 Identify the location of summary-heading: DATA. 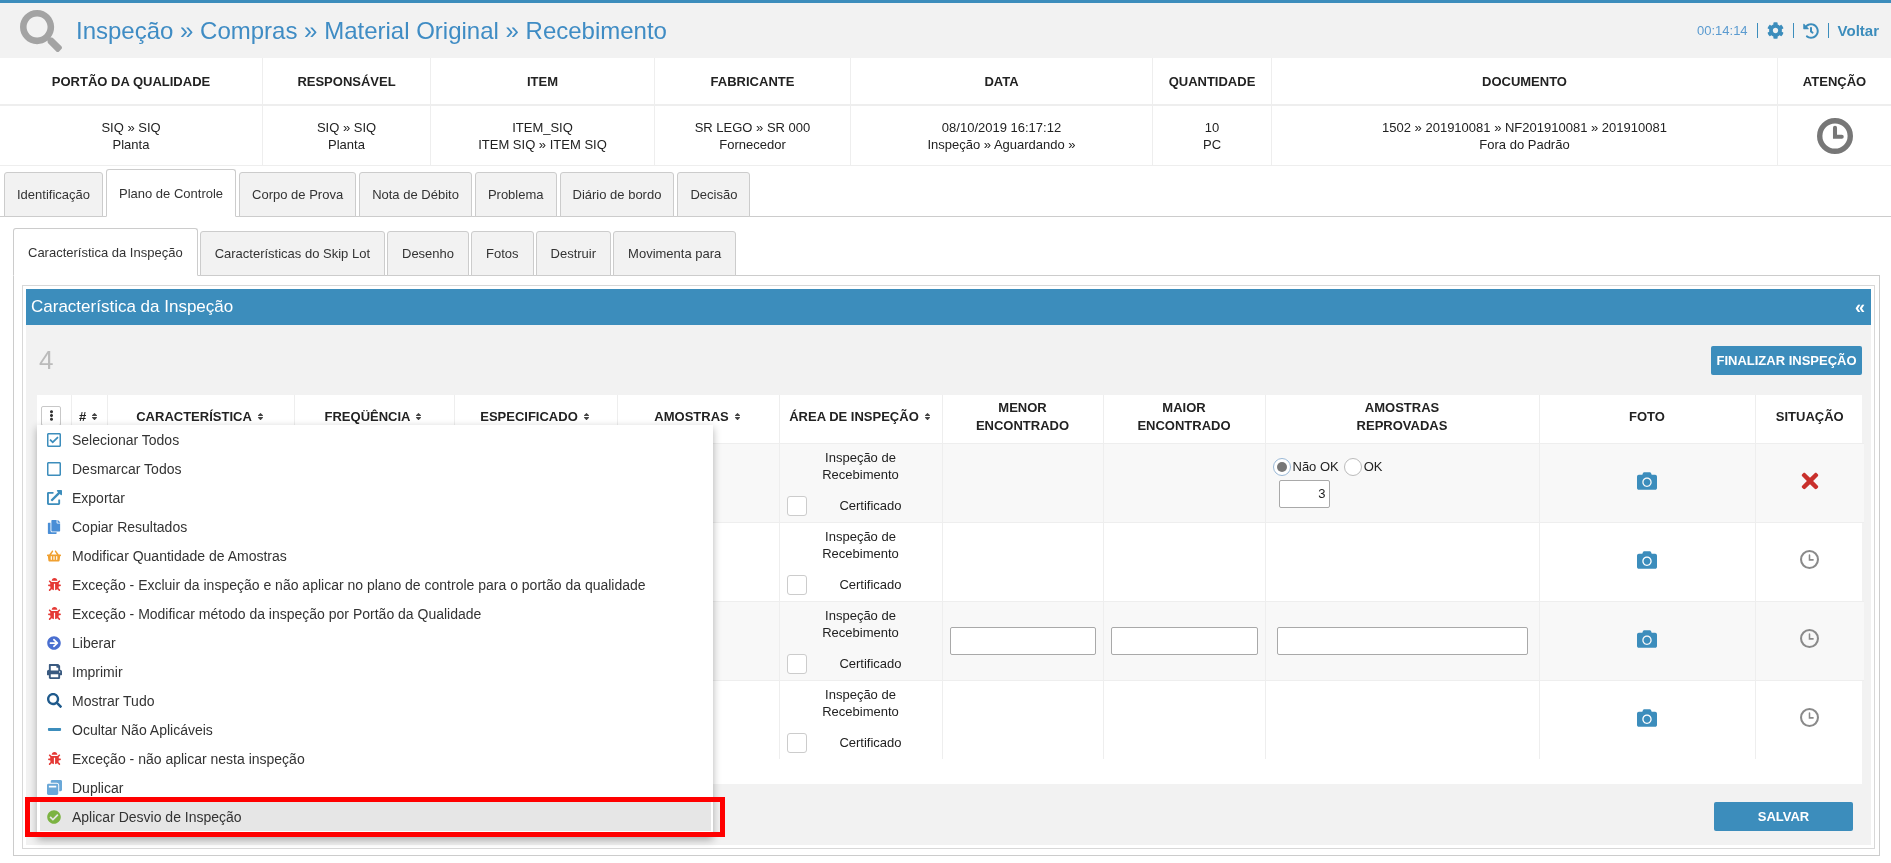
(1001, 81).